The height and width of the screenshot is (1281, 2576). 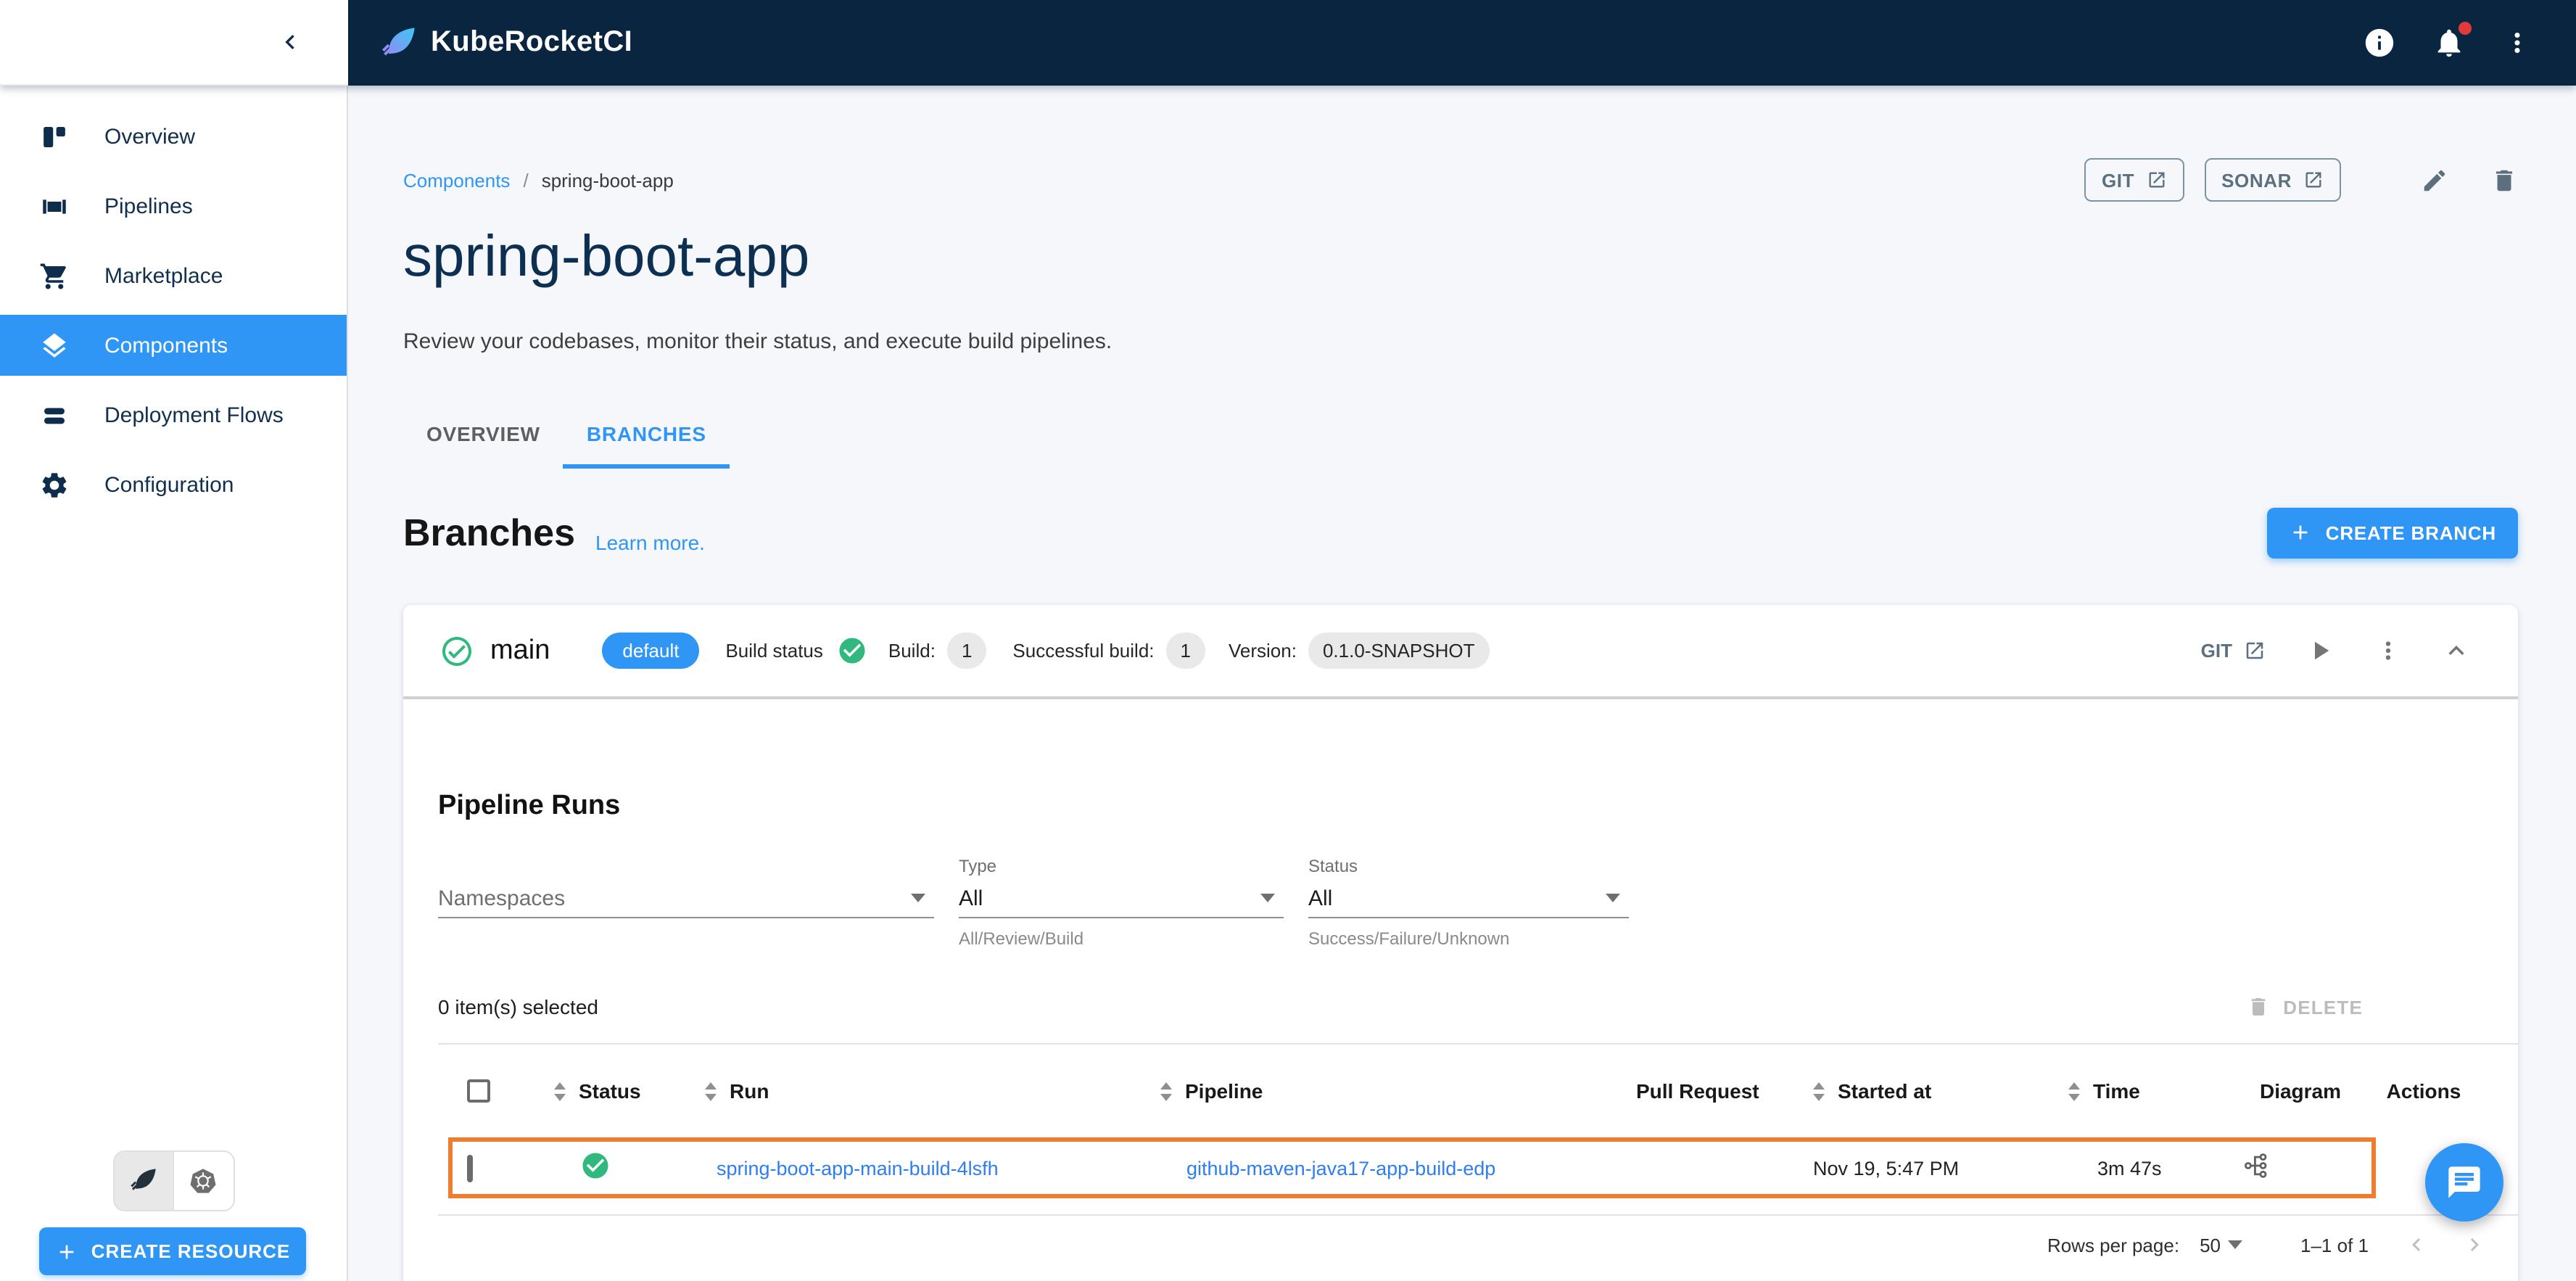 What do you see at coordinates (518, 1006) in the screenshot?
I see `selection-count-text: 0 item(s) selected` at bounding box center [518, 1006].